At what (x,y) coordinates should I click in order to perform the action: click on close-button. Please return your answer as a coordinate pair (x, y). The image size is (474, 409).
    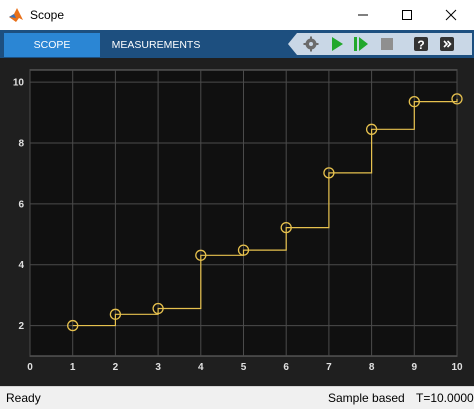
    Looking at the image, I should click on (451, 15).